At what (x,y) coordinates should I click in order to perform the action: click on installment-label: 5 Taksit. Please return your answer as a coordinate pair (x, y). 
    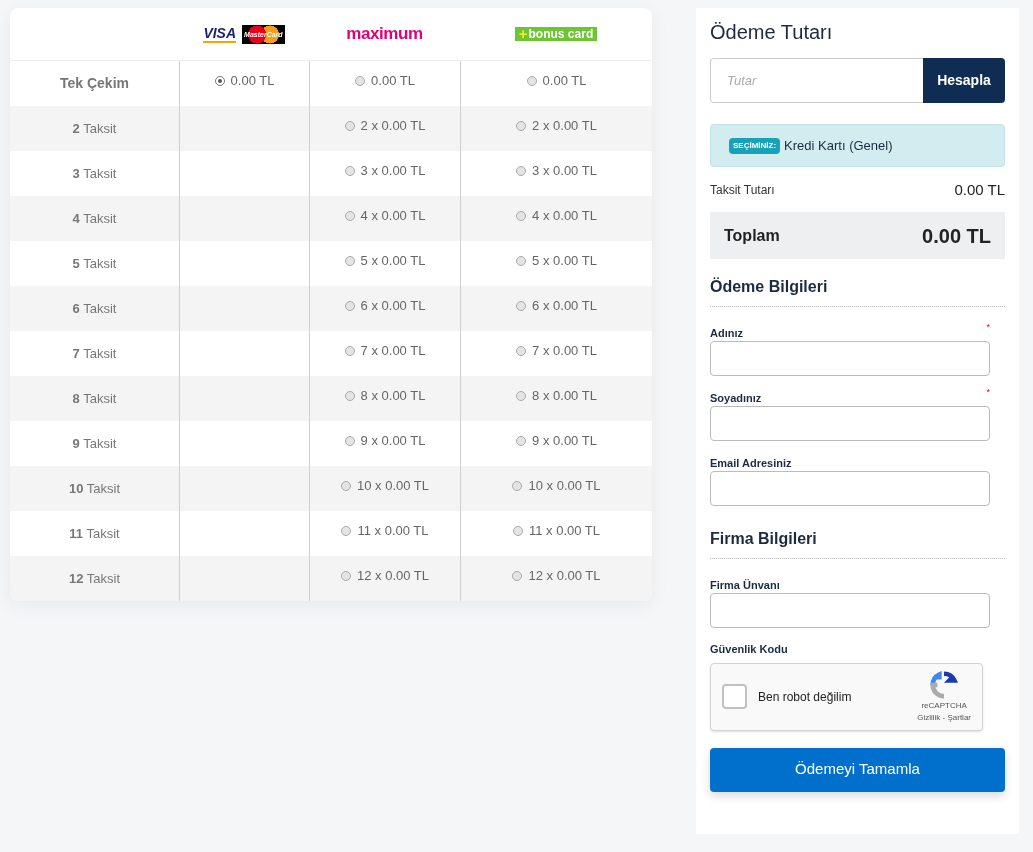
    Looking at the image, I should click on (94, 263).